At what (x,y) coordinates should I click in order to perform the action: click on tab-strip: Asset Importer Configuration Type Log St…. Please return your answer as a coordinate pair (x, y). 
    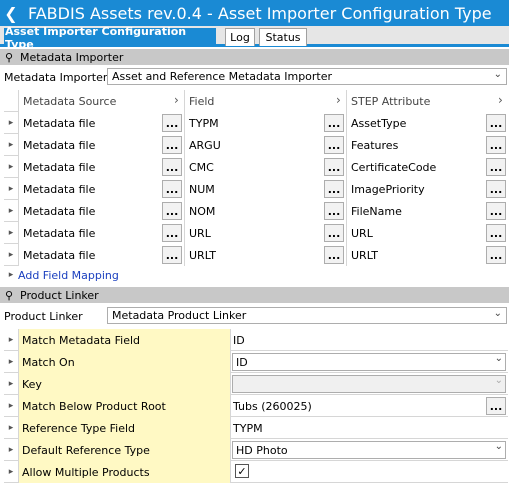
    Looking at the image, I should click on (254, 38).